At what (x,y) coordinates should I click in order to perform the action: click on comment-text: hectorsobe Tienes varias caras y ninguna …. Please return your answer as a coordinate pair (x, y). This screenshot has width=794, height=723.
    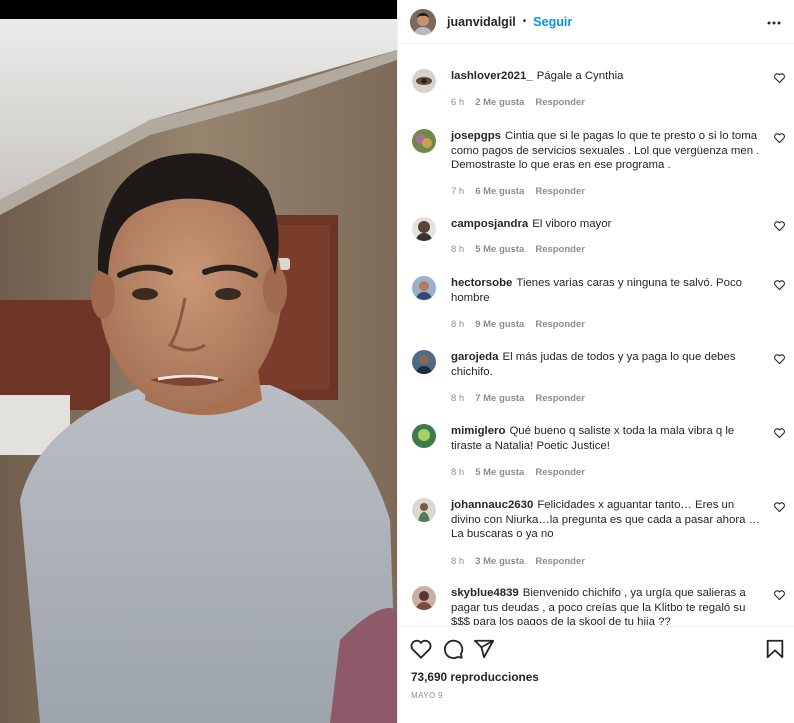
    Looking at the image, I should click on (606, 290).